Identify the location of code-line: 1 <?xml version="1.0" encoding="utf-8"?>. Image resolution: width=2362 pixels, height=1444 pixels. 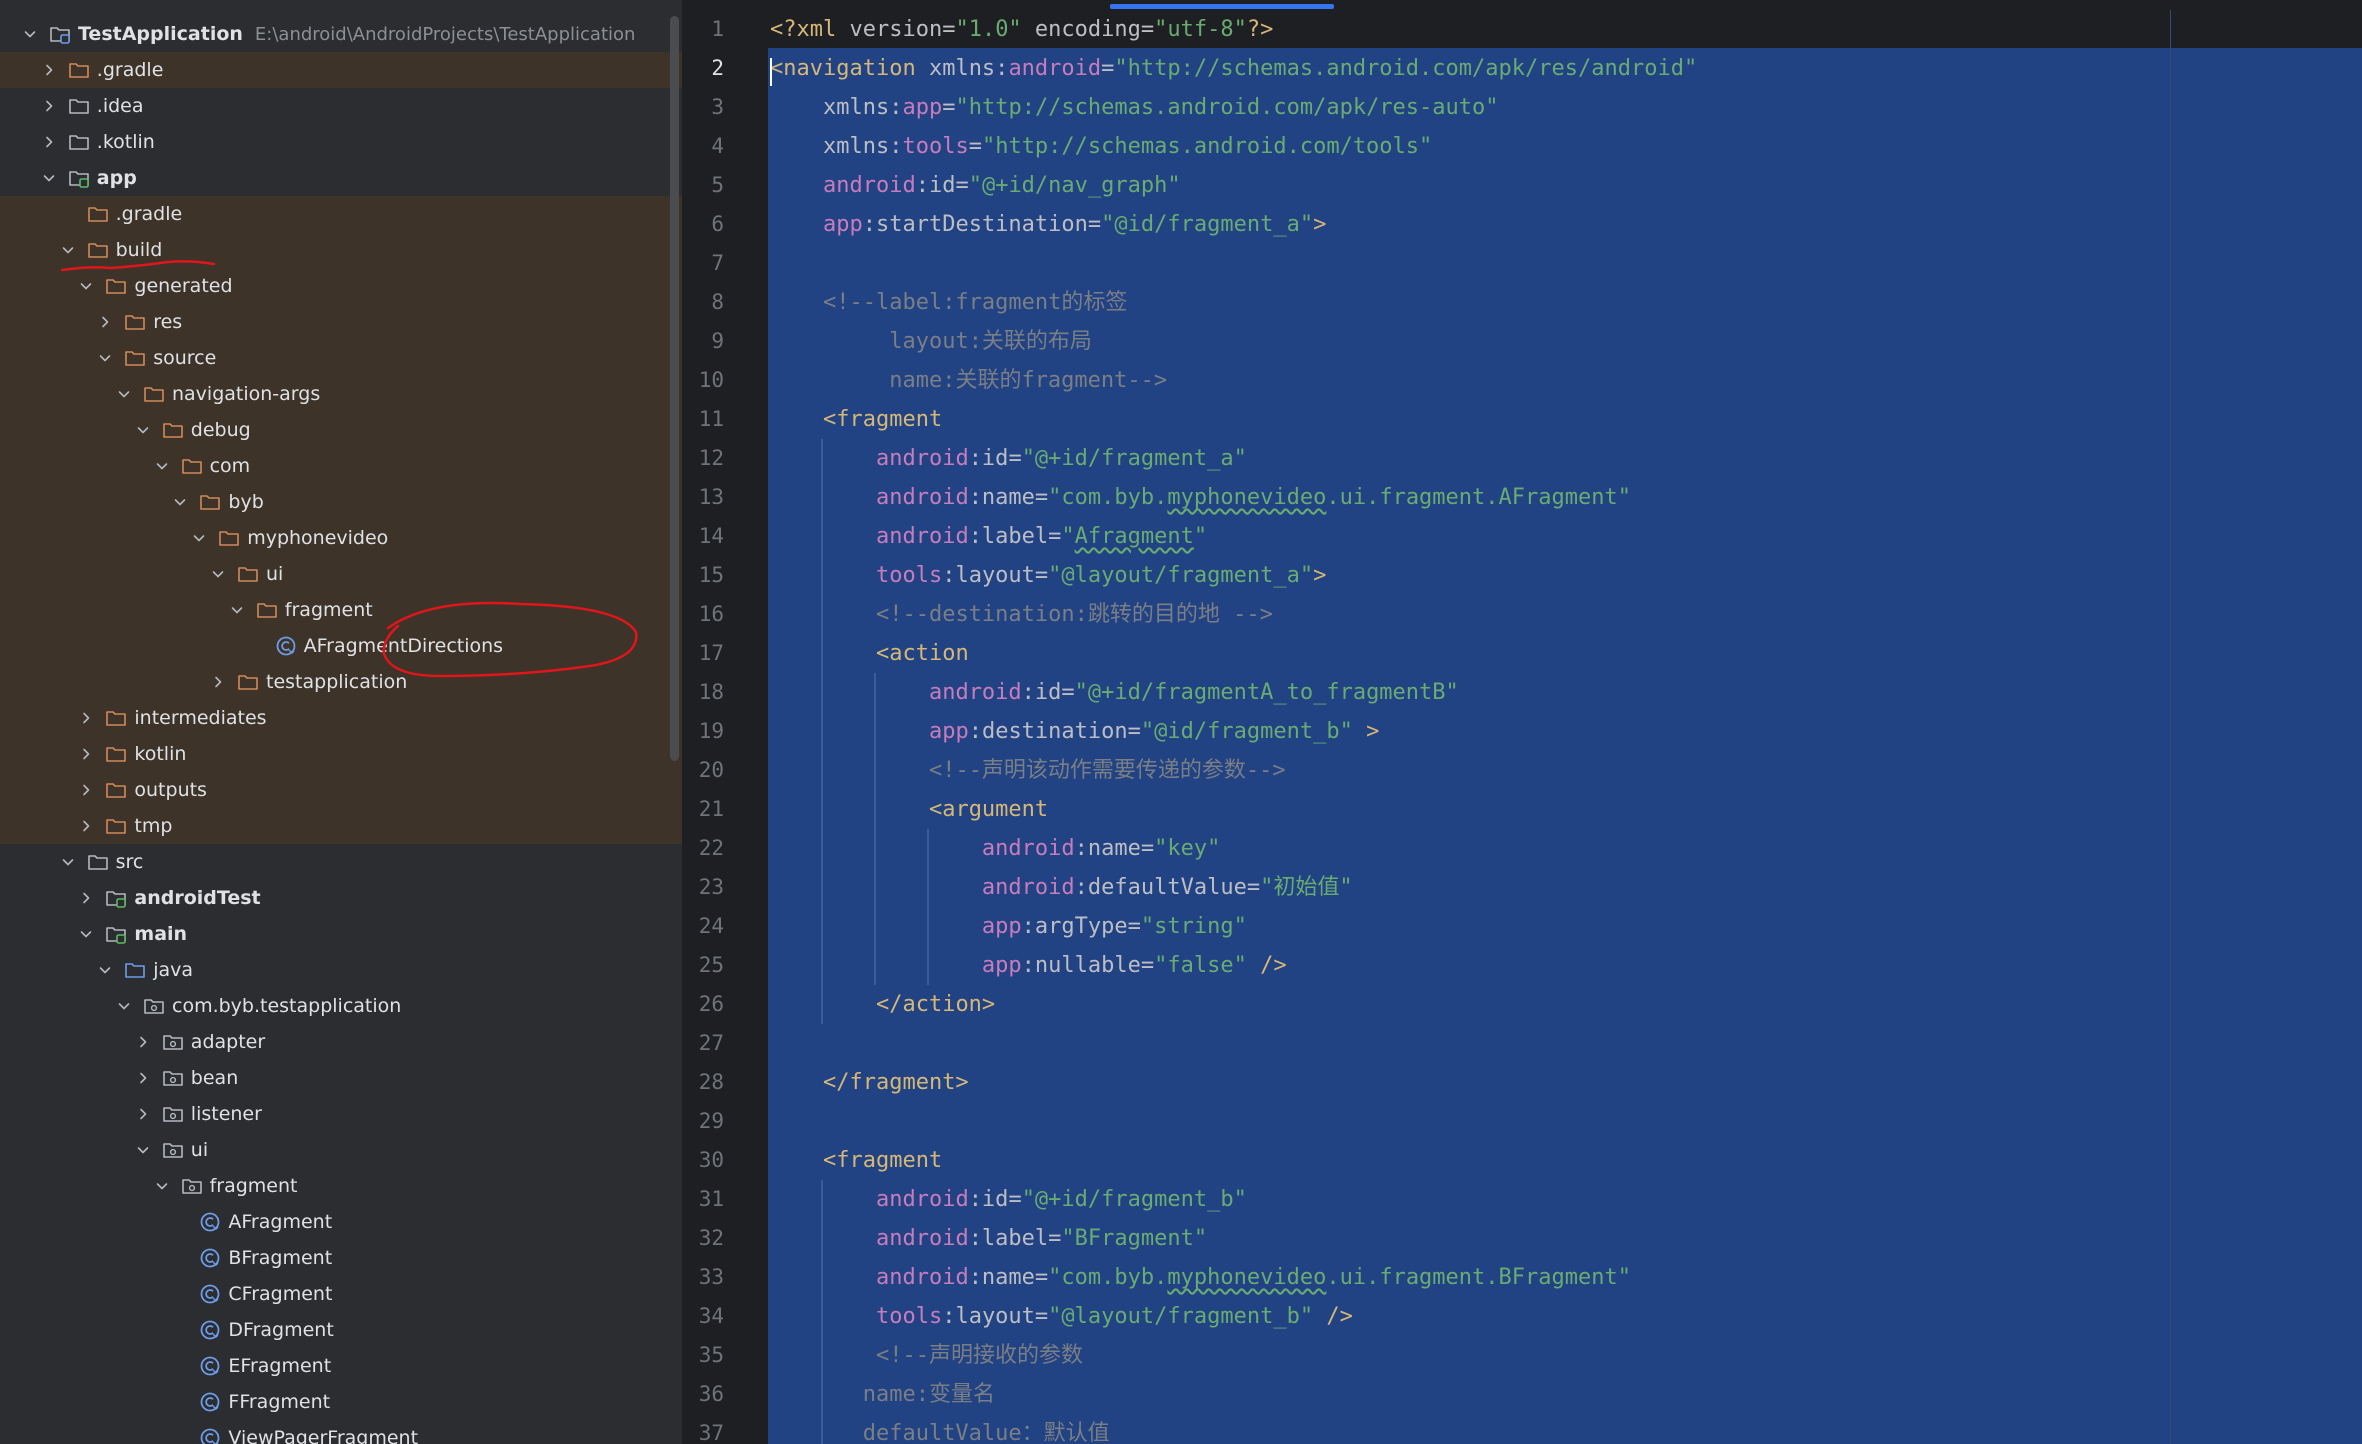
(1523, 29).